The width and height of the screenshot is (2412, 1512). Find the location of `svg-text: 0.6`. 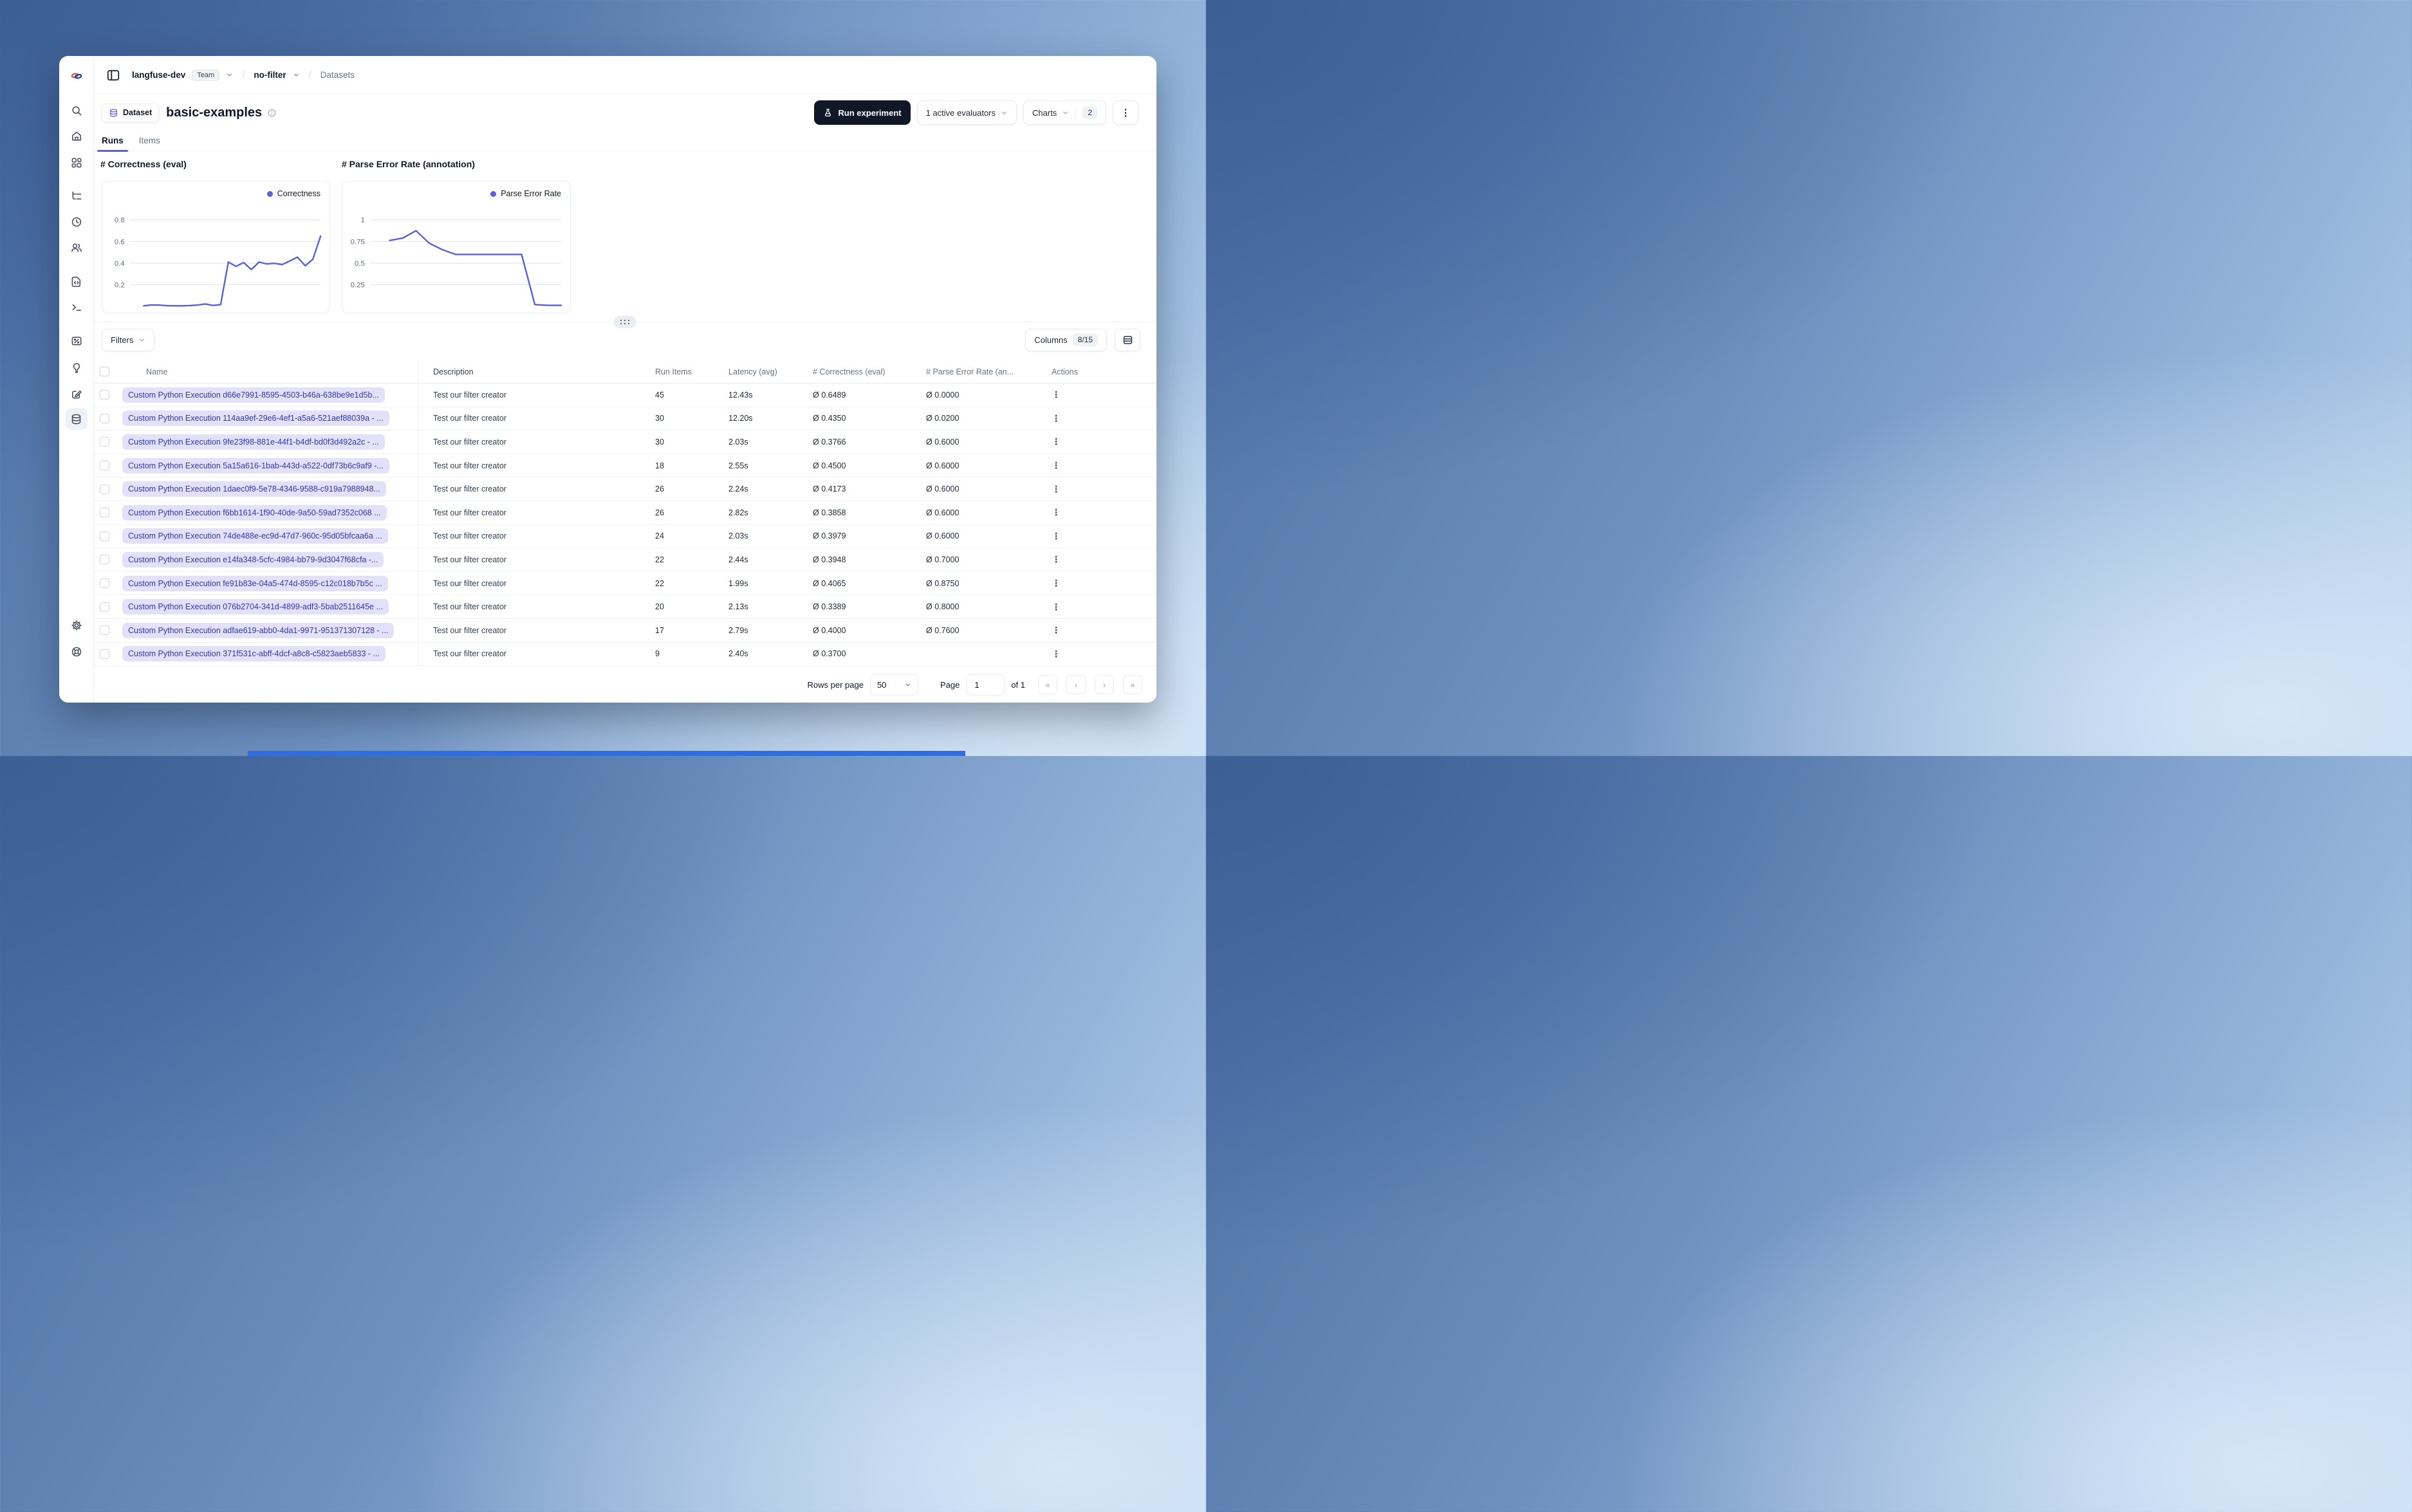

svg-text: 0.6 is located at coordinates (120, 242).